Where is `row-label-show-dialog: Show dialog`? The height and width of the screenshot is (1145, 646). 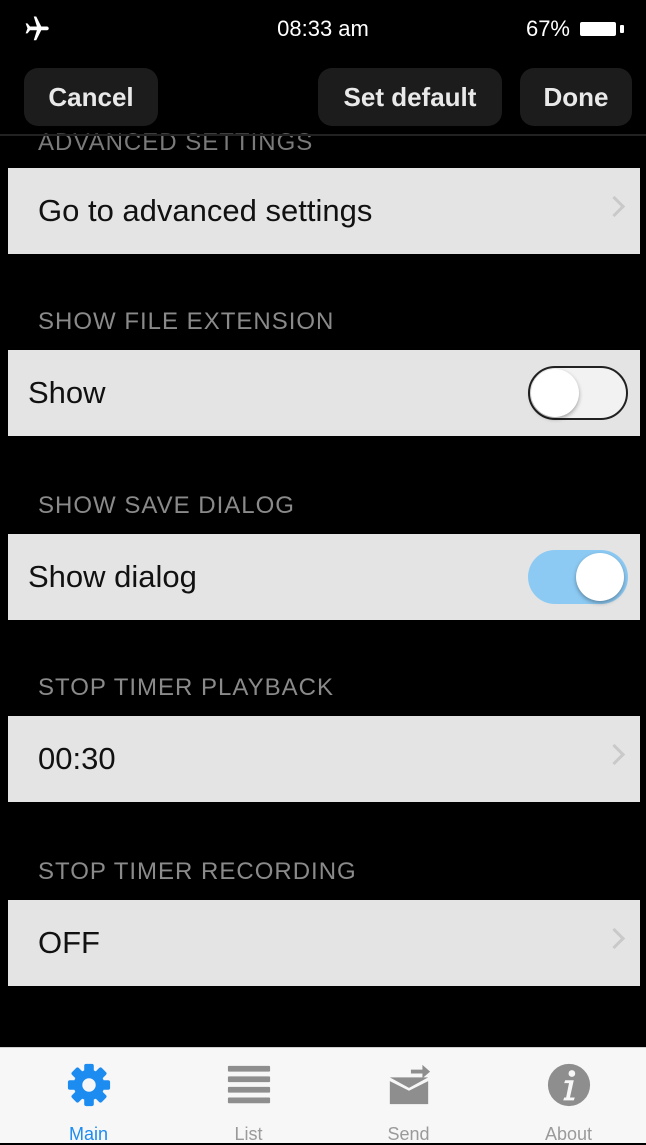
row-label-show-dialog: Show dialog is located at coordinates (112, 576).